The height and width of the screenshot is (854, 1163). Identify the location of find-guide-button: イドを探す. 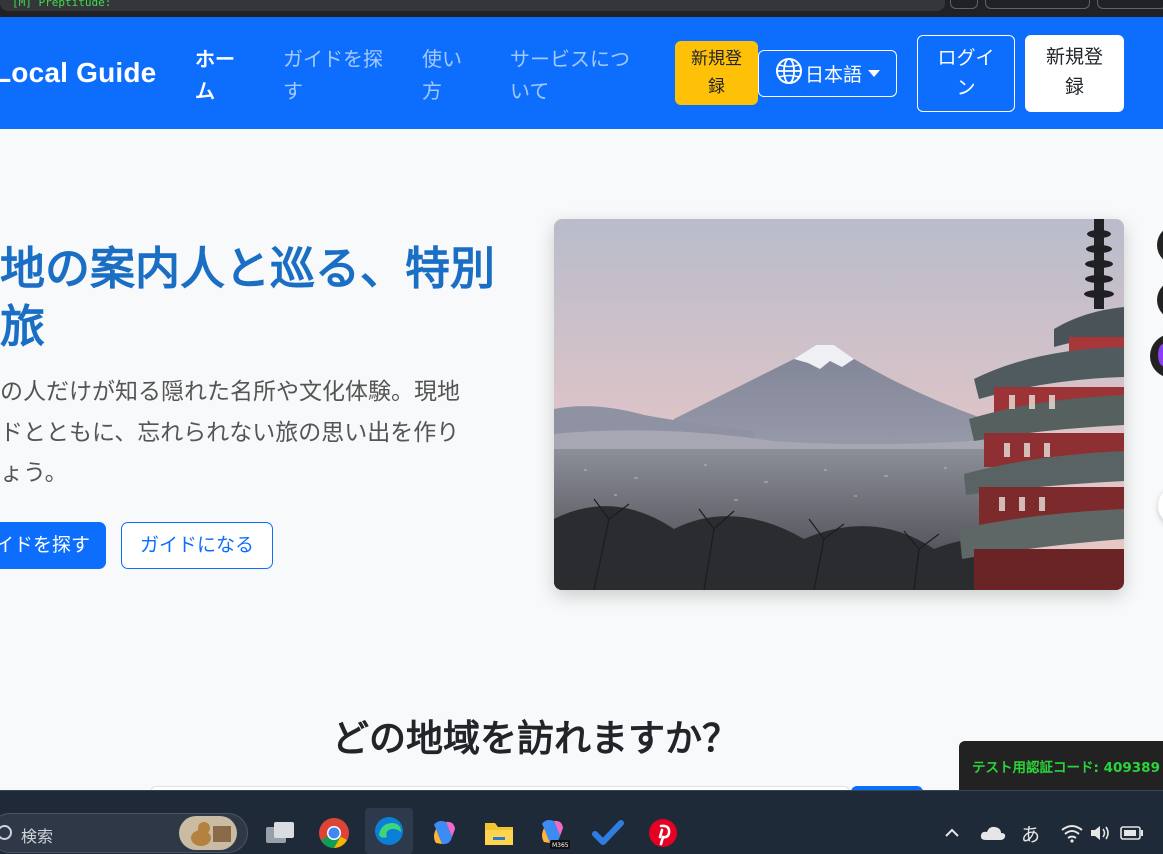
(53, 545).